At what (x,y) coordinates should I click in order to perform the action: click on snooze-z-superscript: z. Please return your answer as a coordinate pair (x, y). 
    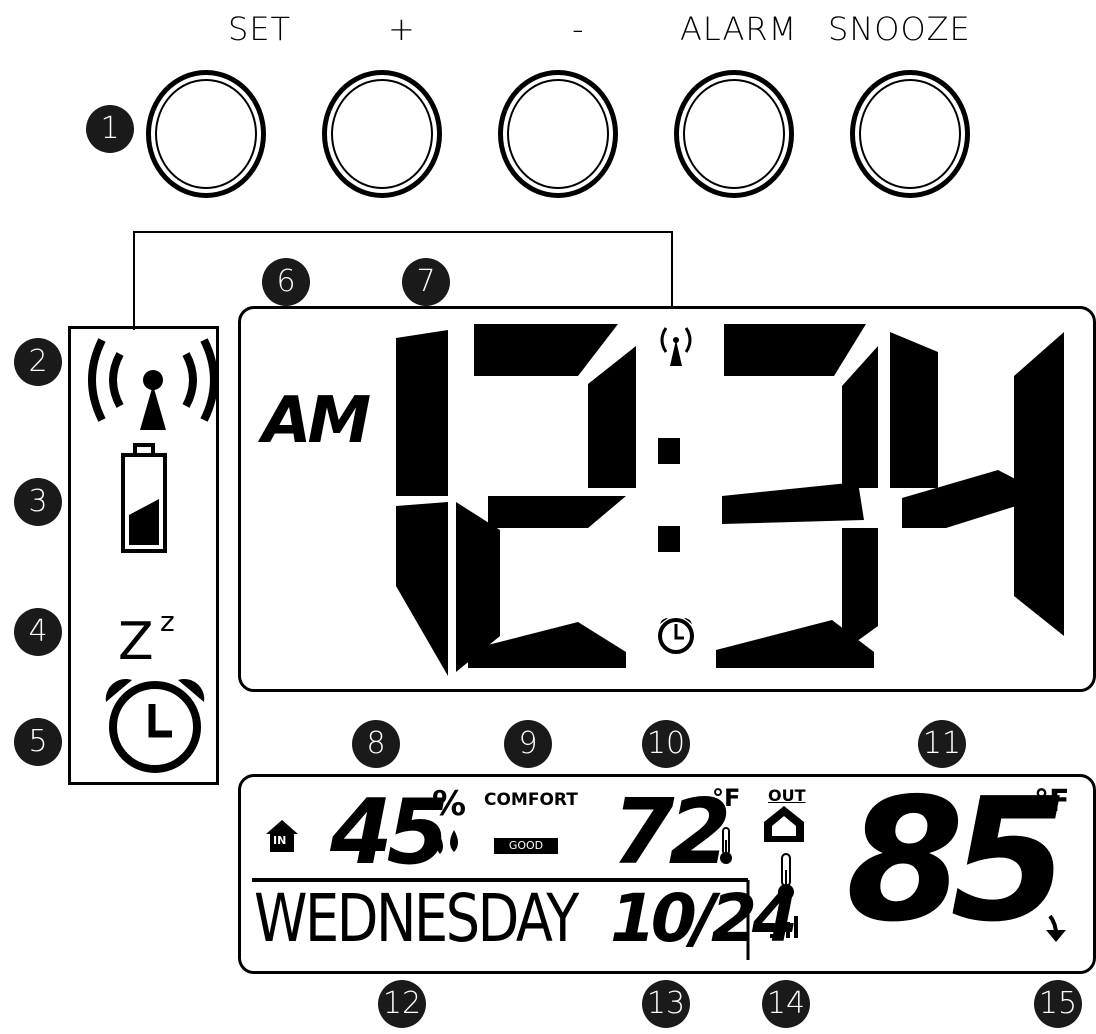
    Looking at the image, I should click on (167, 621).